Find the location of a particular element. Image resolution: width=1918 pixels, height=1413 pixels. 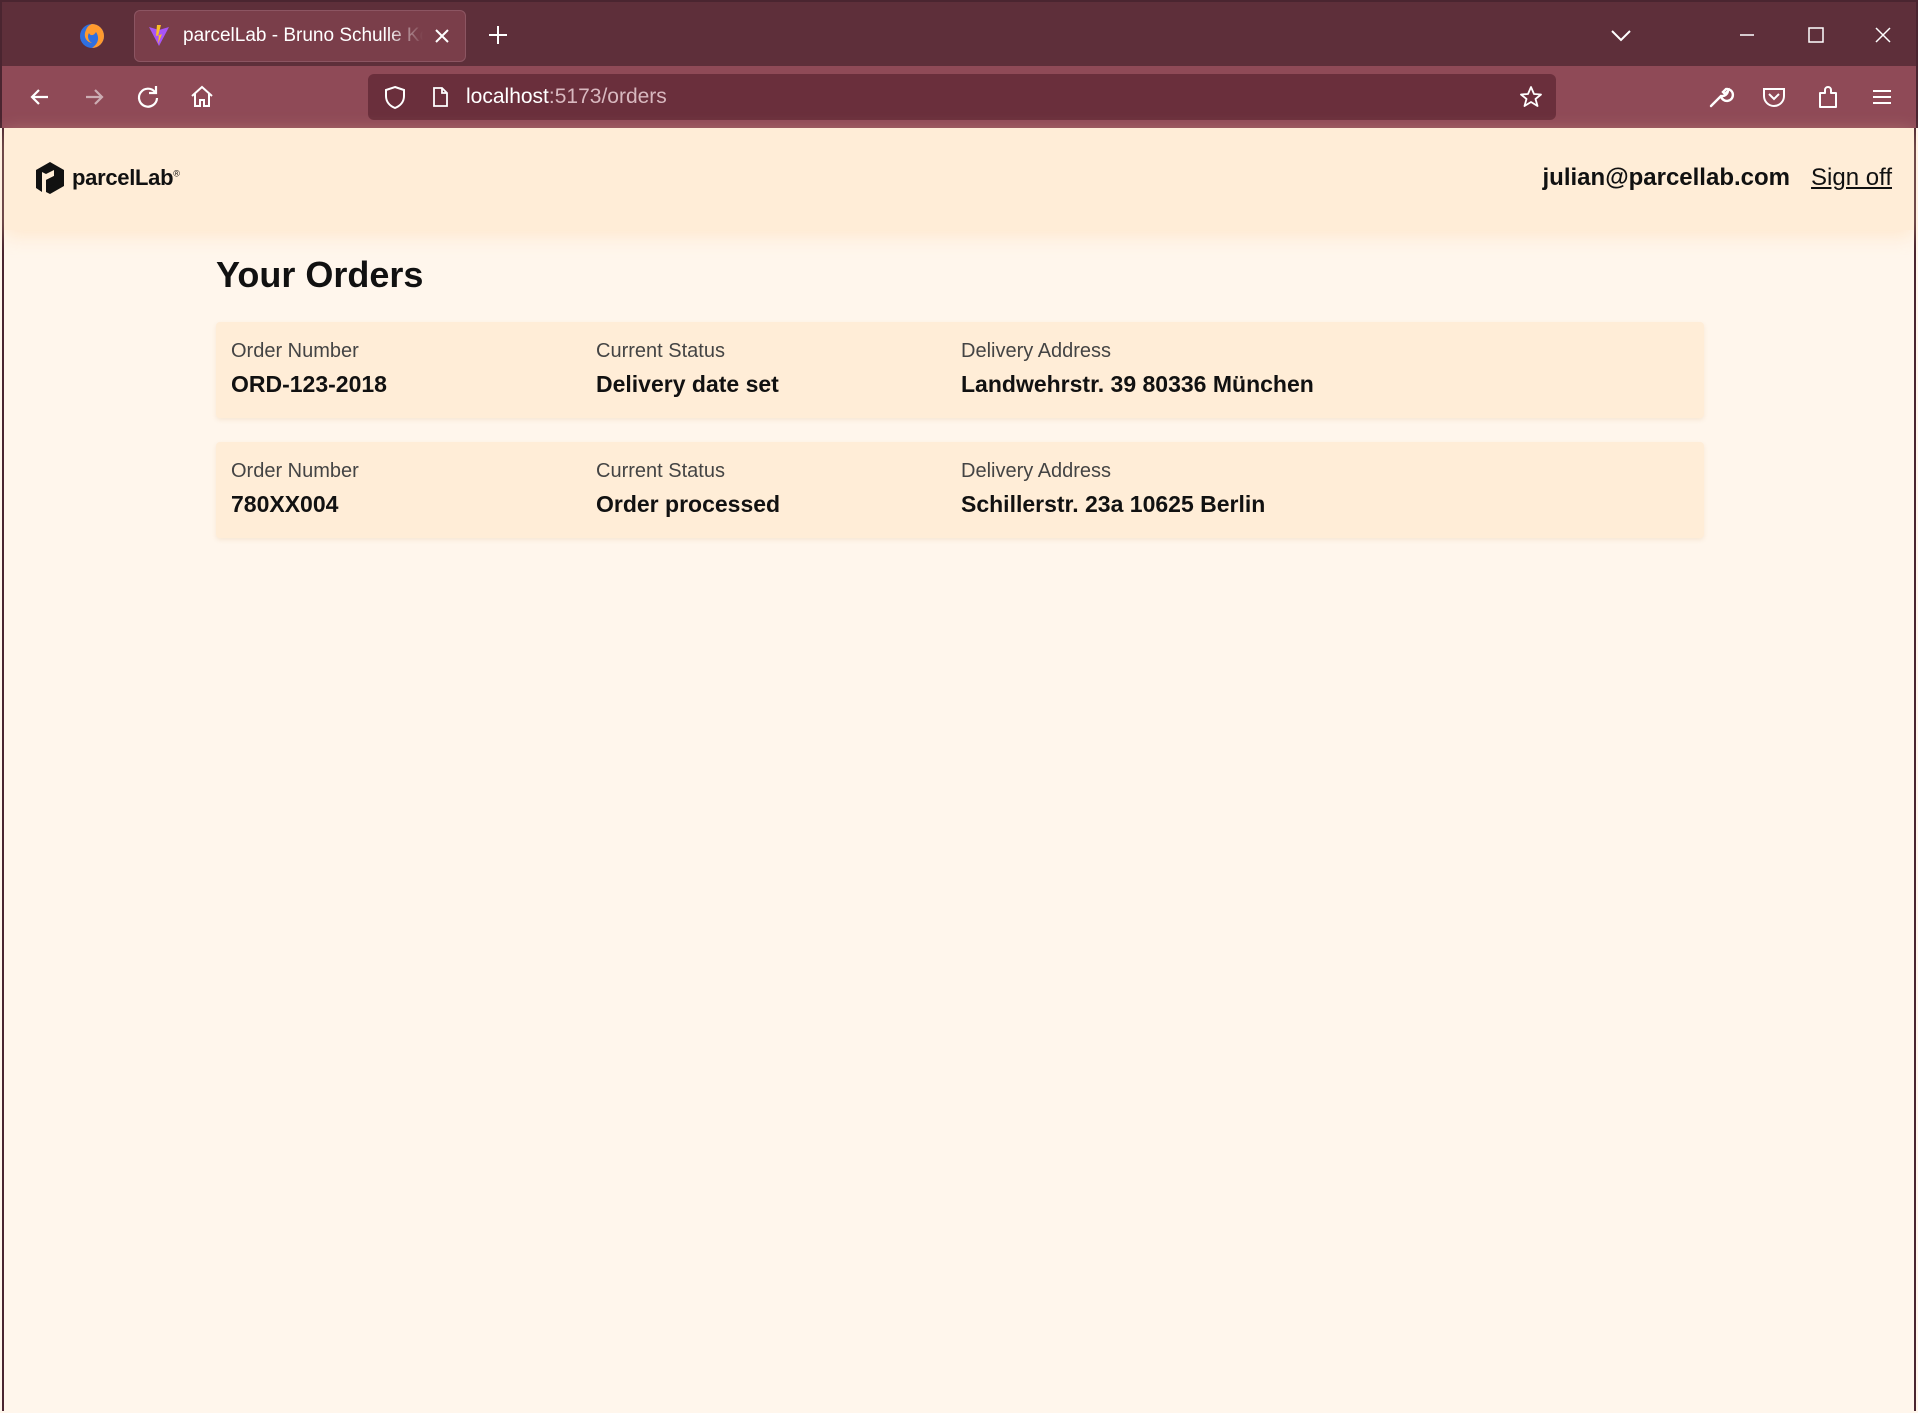

page-info-icon is located at coordinates (440, 97).